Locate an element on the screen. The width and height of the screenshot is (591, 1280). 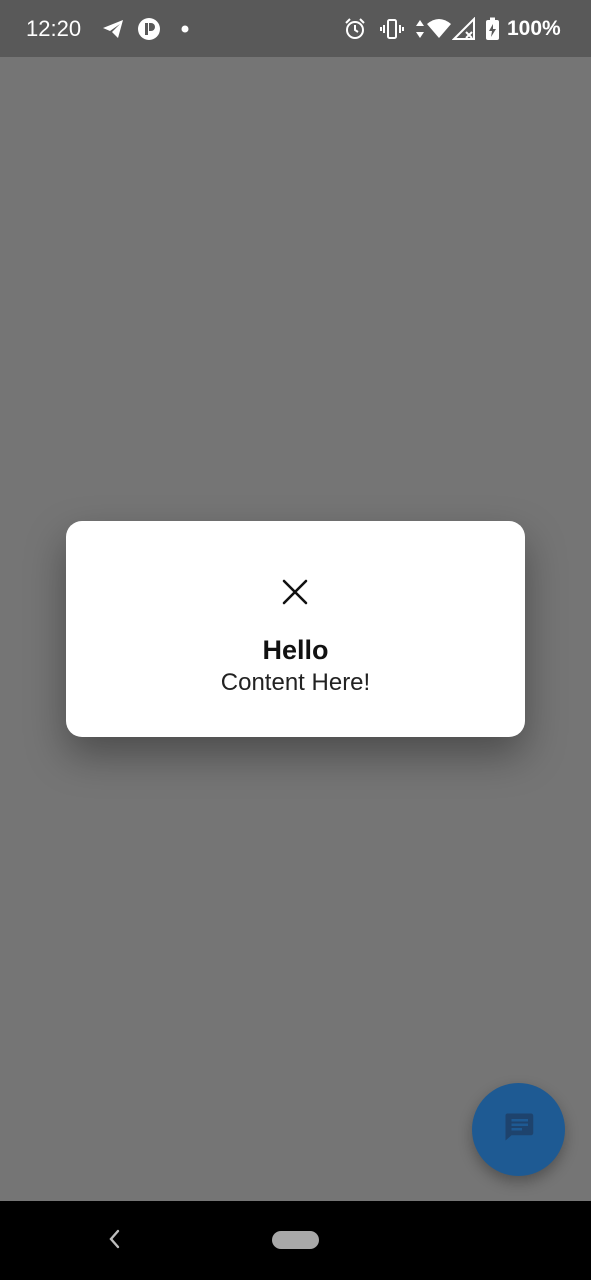
notification-dot-icon is located at coordinates (185, 29).